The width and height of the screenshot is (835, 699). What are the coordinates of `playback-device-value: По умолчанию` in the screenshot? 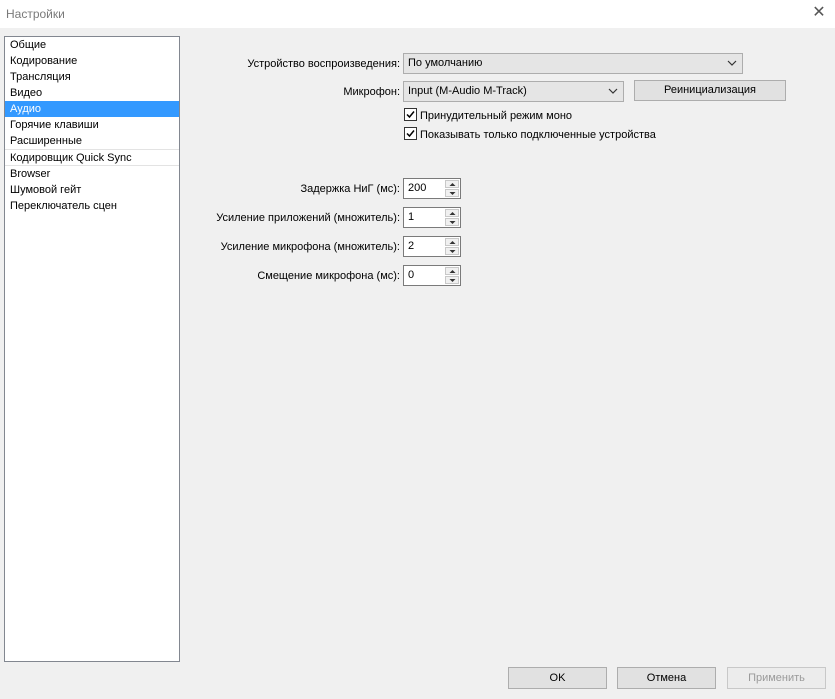 It's located at (445, 63).